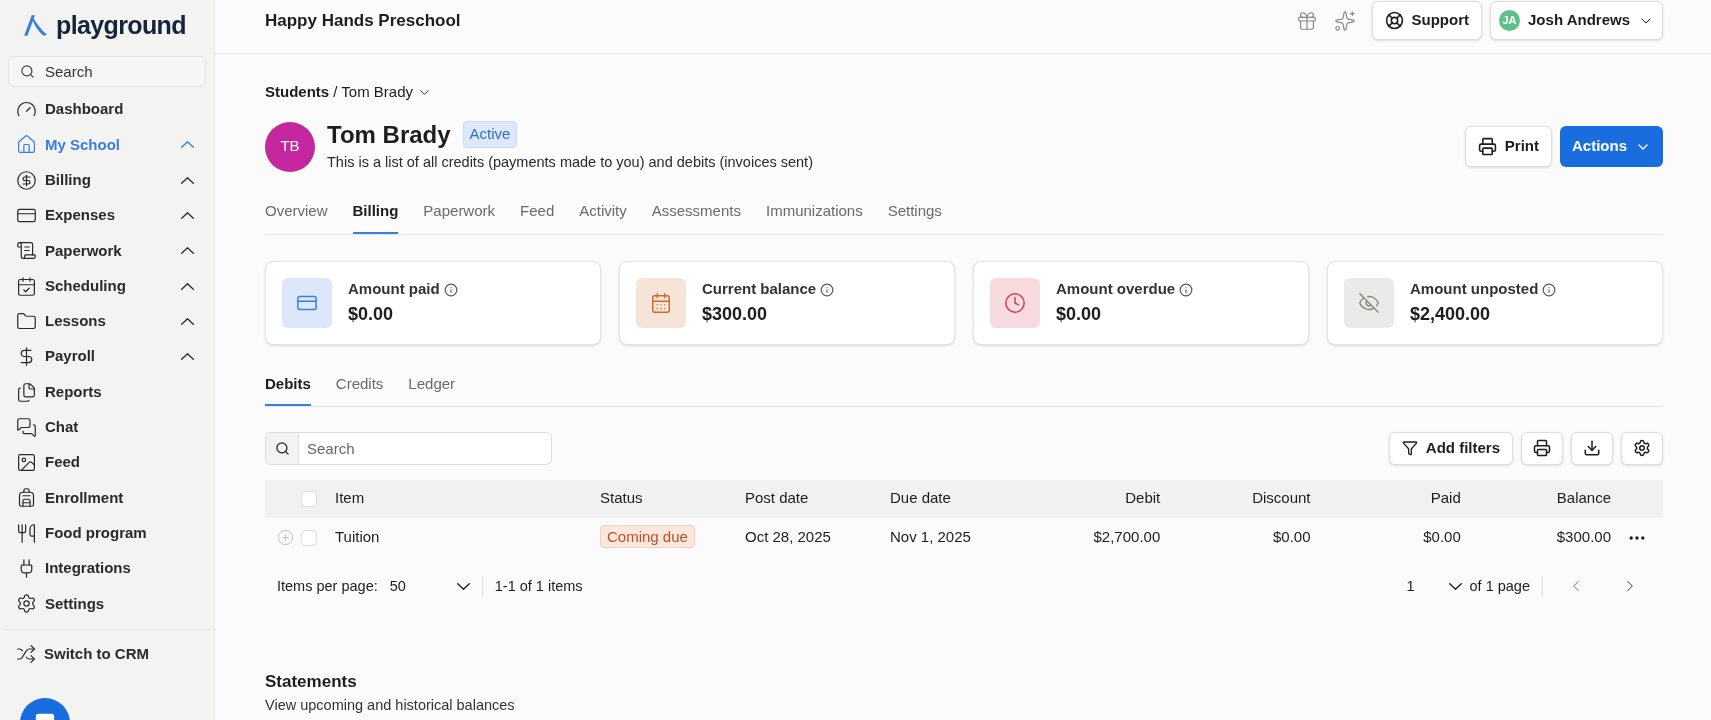 This screenshot has width=1711, height=720. What do you see at coordinates (359, 389) in the screenshot?
I see `tab: Credits` at bounding box center [359, 389].